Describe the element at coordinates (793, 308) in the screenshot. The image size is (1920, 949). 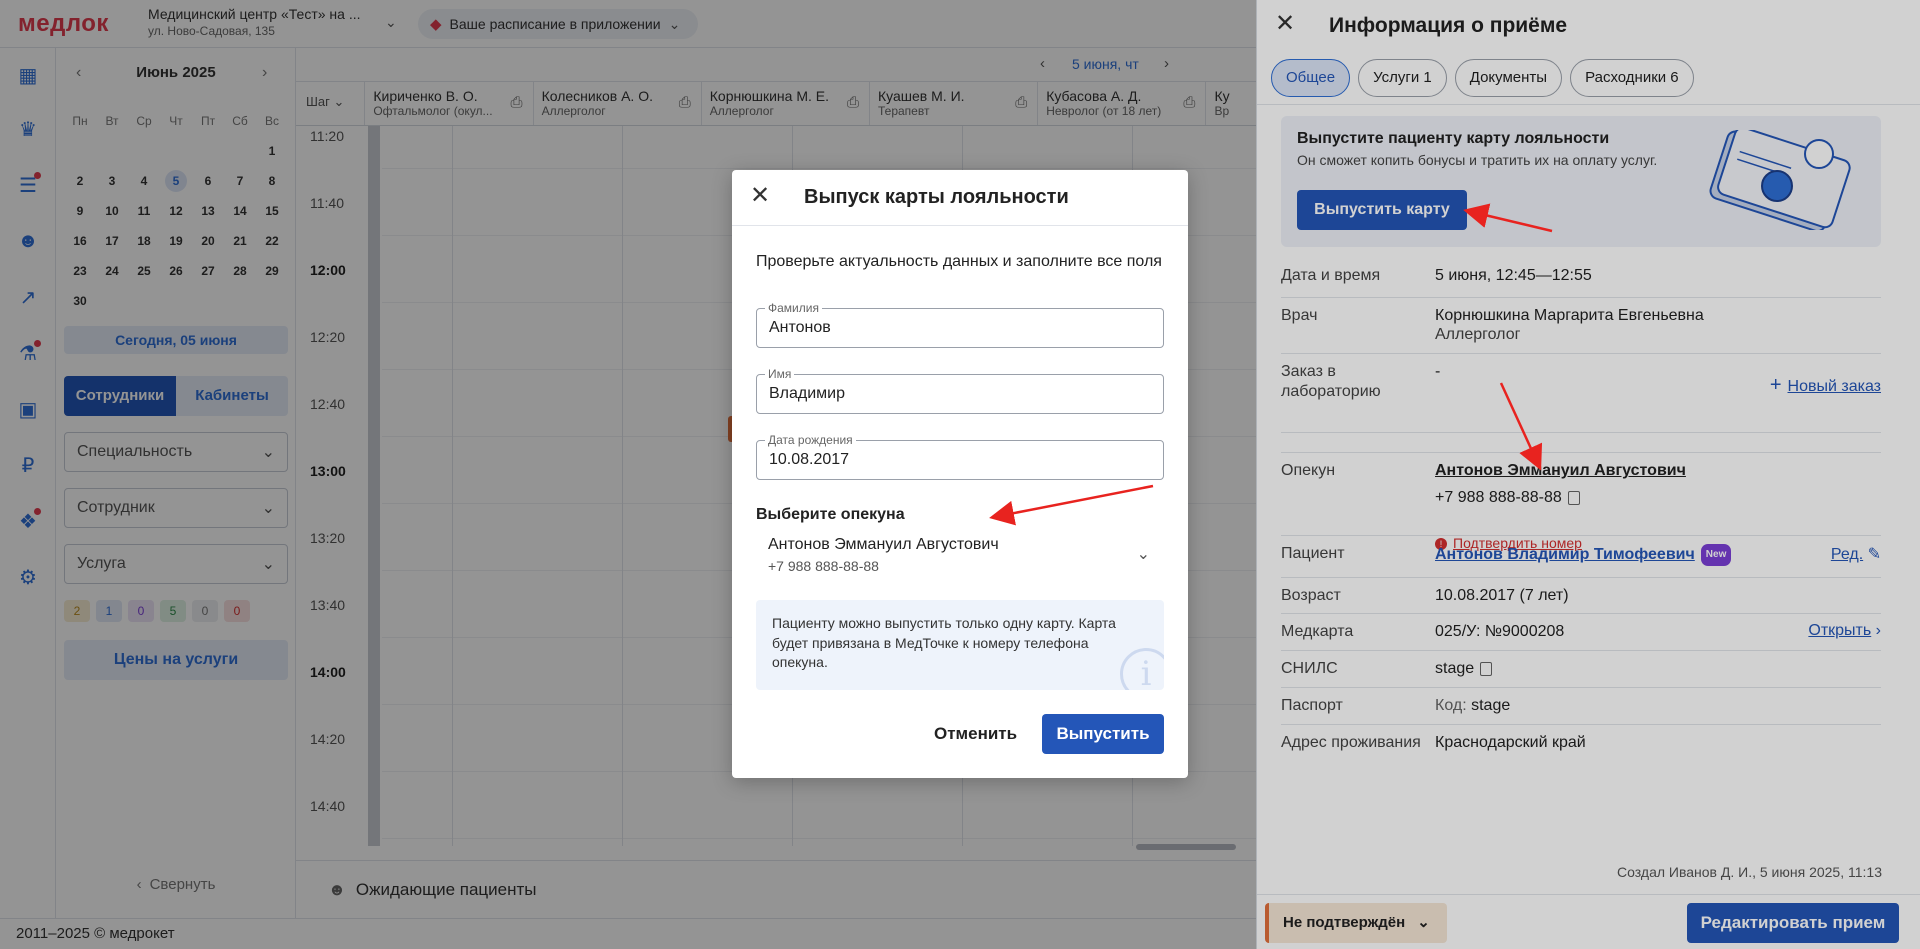
I see `surname-label: Фамилия` at that location.